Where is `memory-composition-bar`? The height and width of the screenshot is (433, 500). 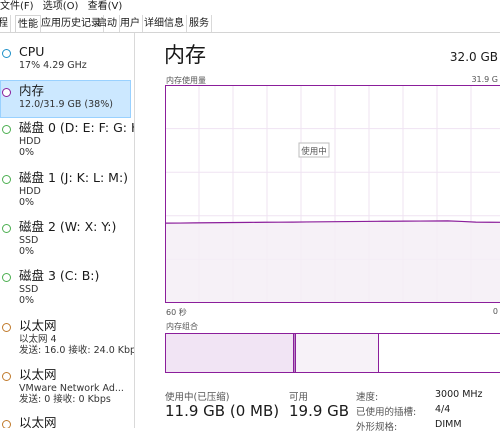
memory-composition-bar is located at coordinates (332, 353).